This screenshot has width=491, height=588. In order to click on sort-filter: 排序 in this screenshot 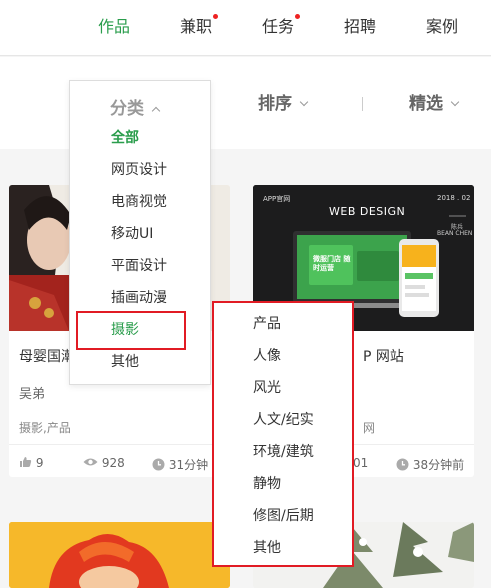, I will do `click(283, 104)`.